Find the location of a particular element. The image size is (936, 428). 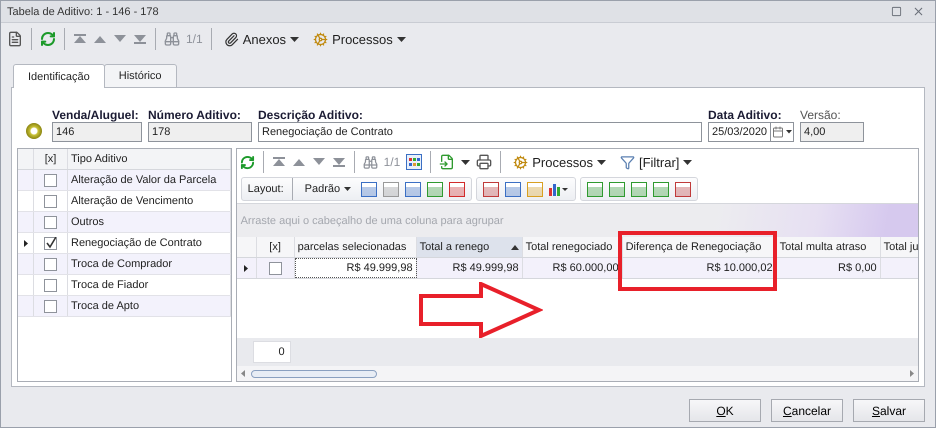

table-cell: R$ 60.000,00 is located at coordinates (572, 268).